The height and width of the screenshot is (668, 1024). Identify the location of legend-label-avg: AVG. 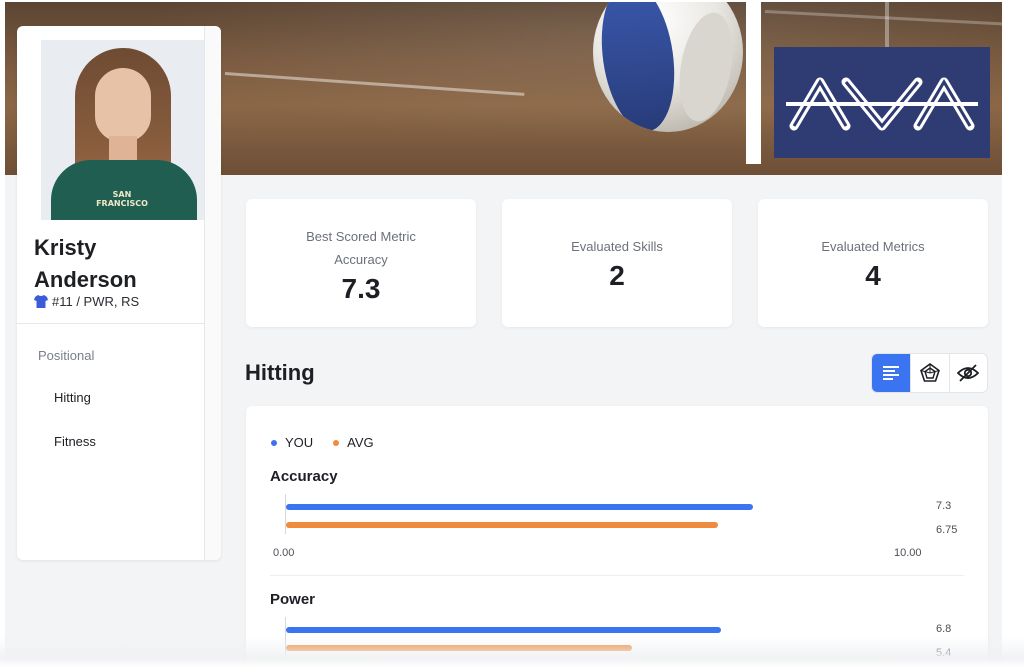
(360, 442).